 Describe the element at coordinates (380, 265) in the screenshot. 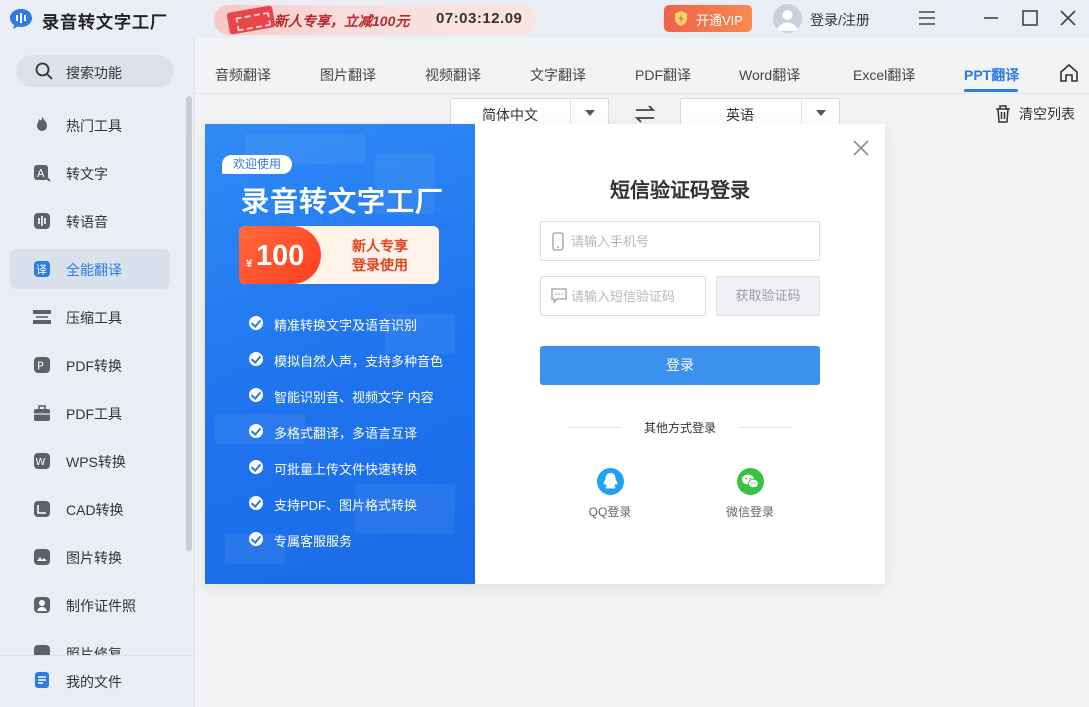

I see `coupon-line-2: 登录使用` at that location.